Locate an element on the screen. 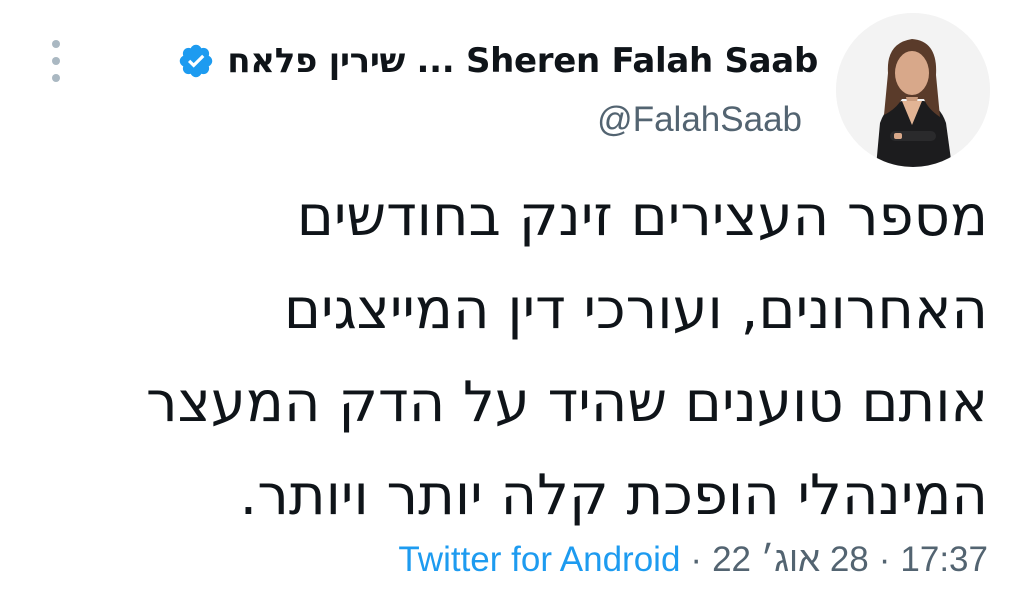  author-display-name: שירין פלאח ... Sheren Falah Saab is located at coordinates (522, 61).